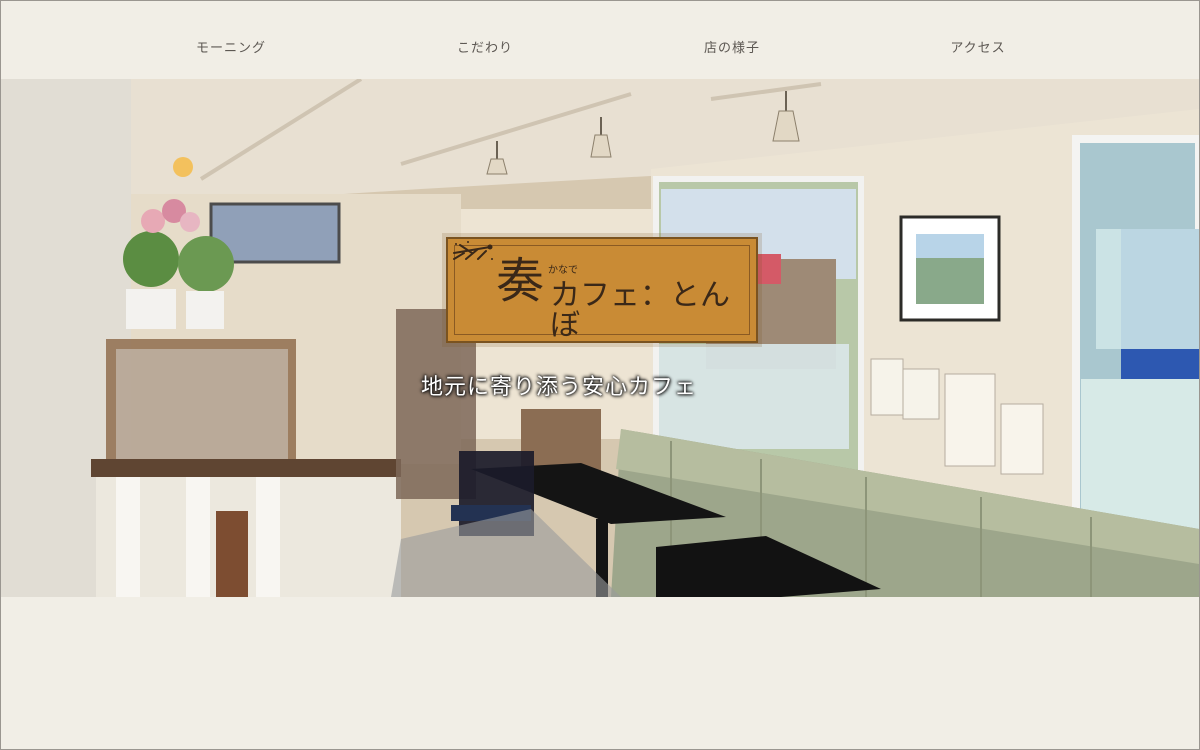  Describe the element at coordinates (600, 40) in the screenshot. I see `top-navigation: モーニング こだわり 店の様子 アクセス` at that location.